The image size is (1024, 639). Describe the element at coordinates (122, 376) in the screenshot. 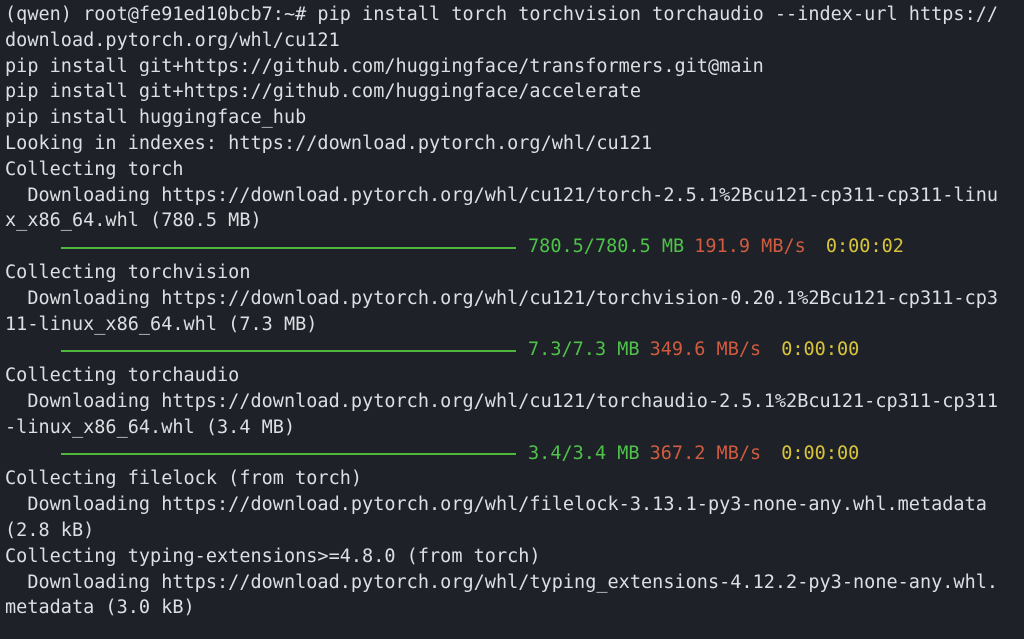

I see `terminal-line: Collecting torchaudio` at that location.